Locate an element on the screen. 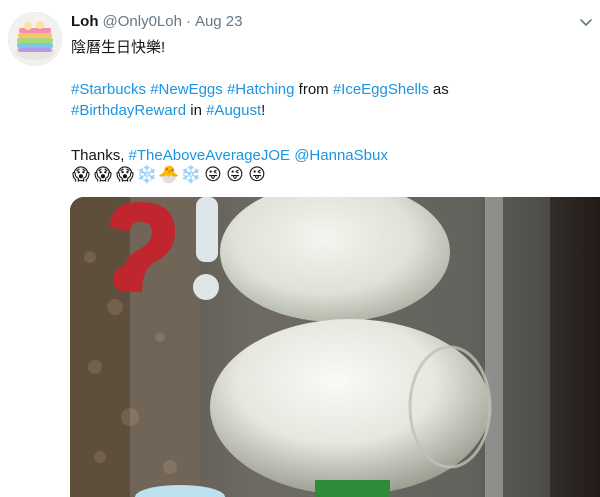  emoji-row: 😱 😱 😱 ❄️ 🐣 ❄️ 😜 😜 😜 is located at coordinates (169, 175).